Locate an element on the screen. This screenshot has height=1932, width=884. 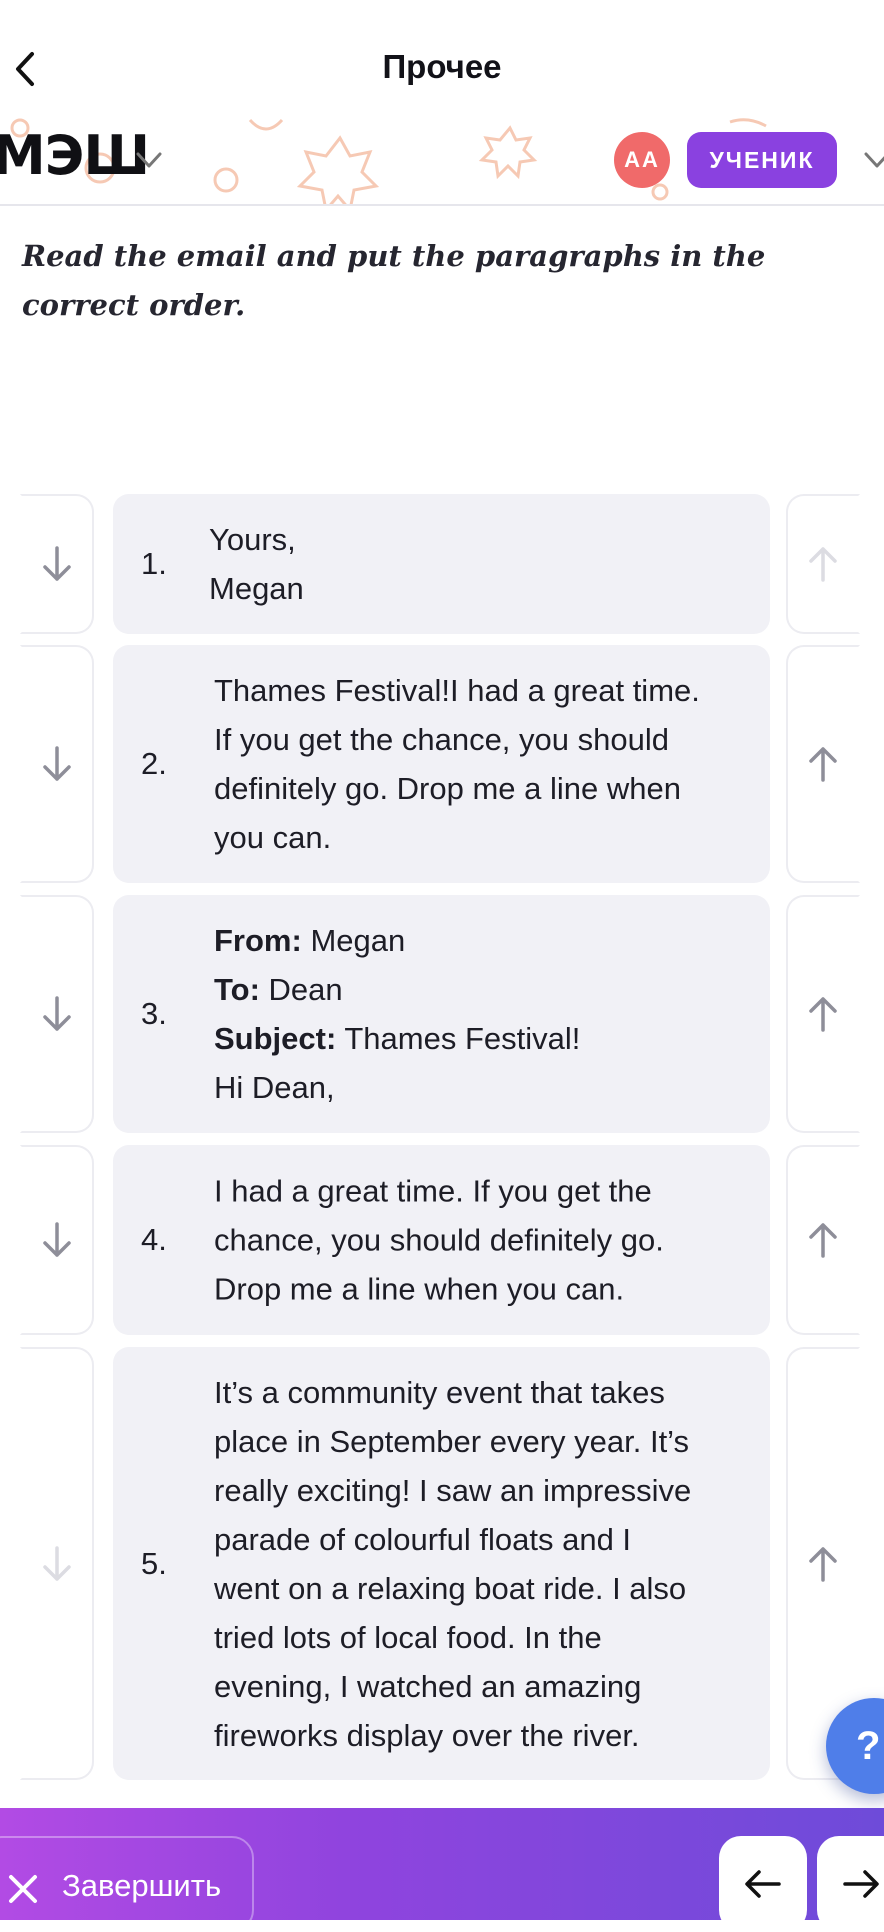
finish-button: Завершить is located at coordinates (127, 1884).